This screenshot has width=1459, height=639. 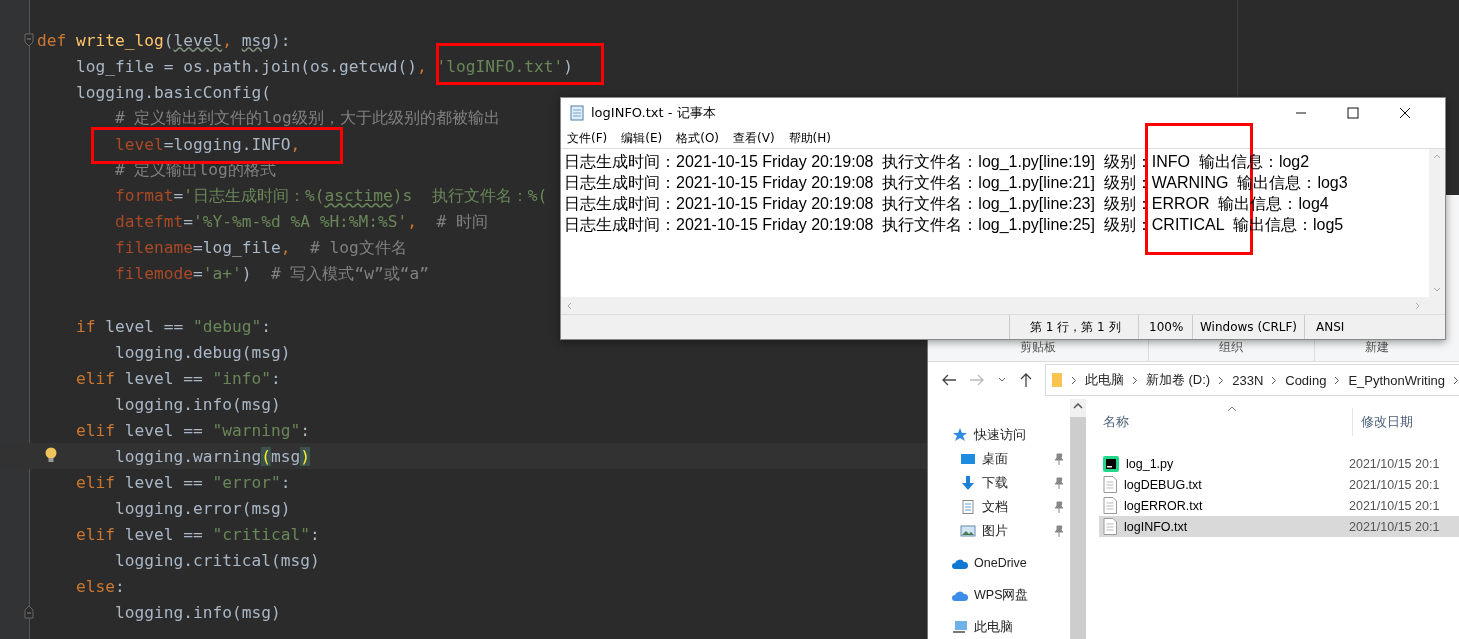 What do you see at coordinates (1078, 406) in the screenshot?
I see `scroll-up-icon` at bounding box center [1078, 406].